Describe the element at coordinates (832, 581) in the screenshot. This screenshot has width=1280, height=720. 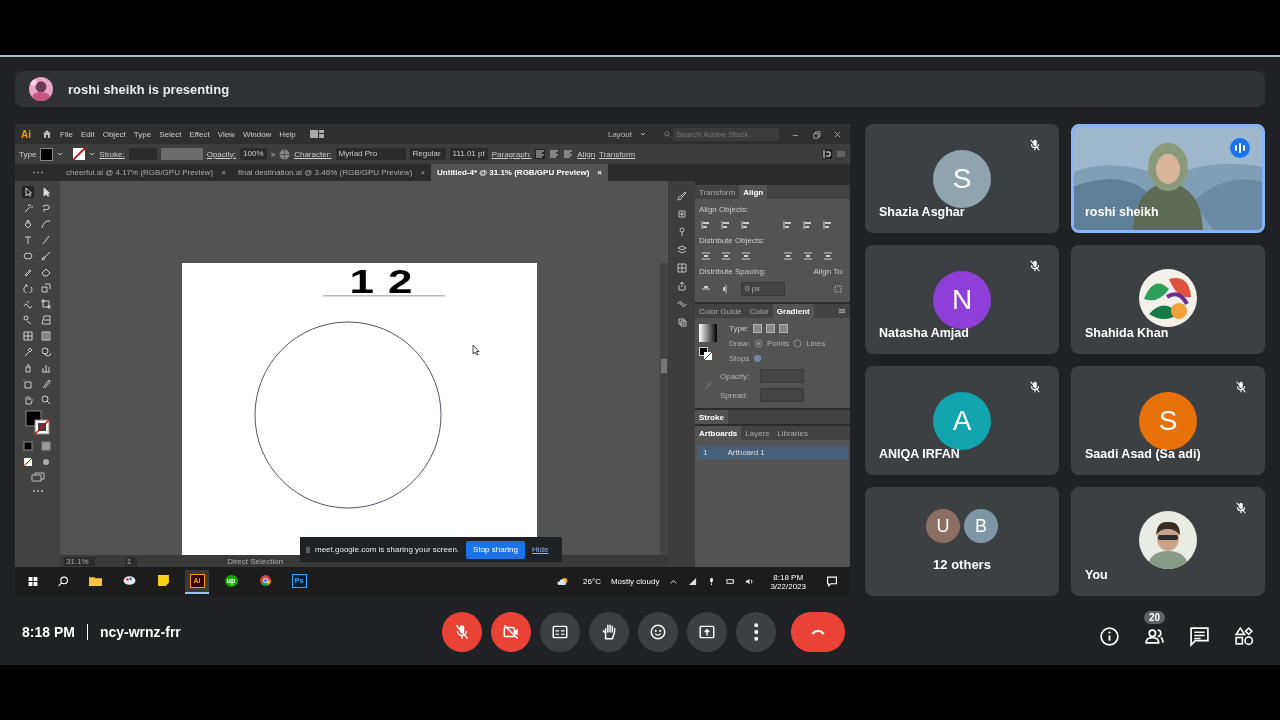
I see `notification-icon` at that location.